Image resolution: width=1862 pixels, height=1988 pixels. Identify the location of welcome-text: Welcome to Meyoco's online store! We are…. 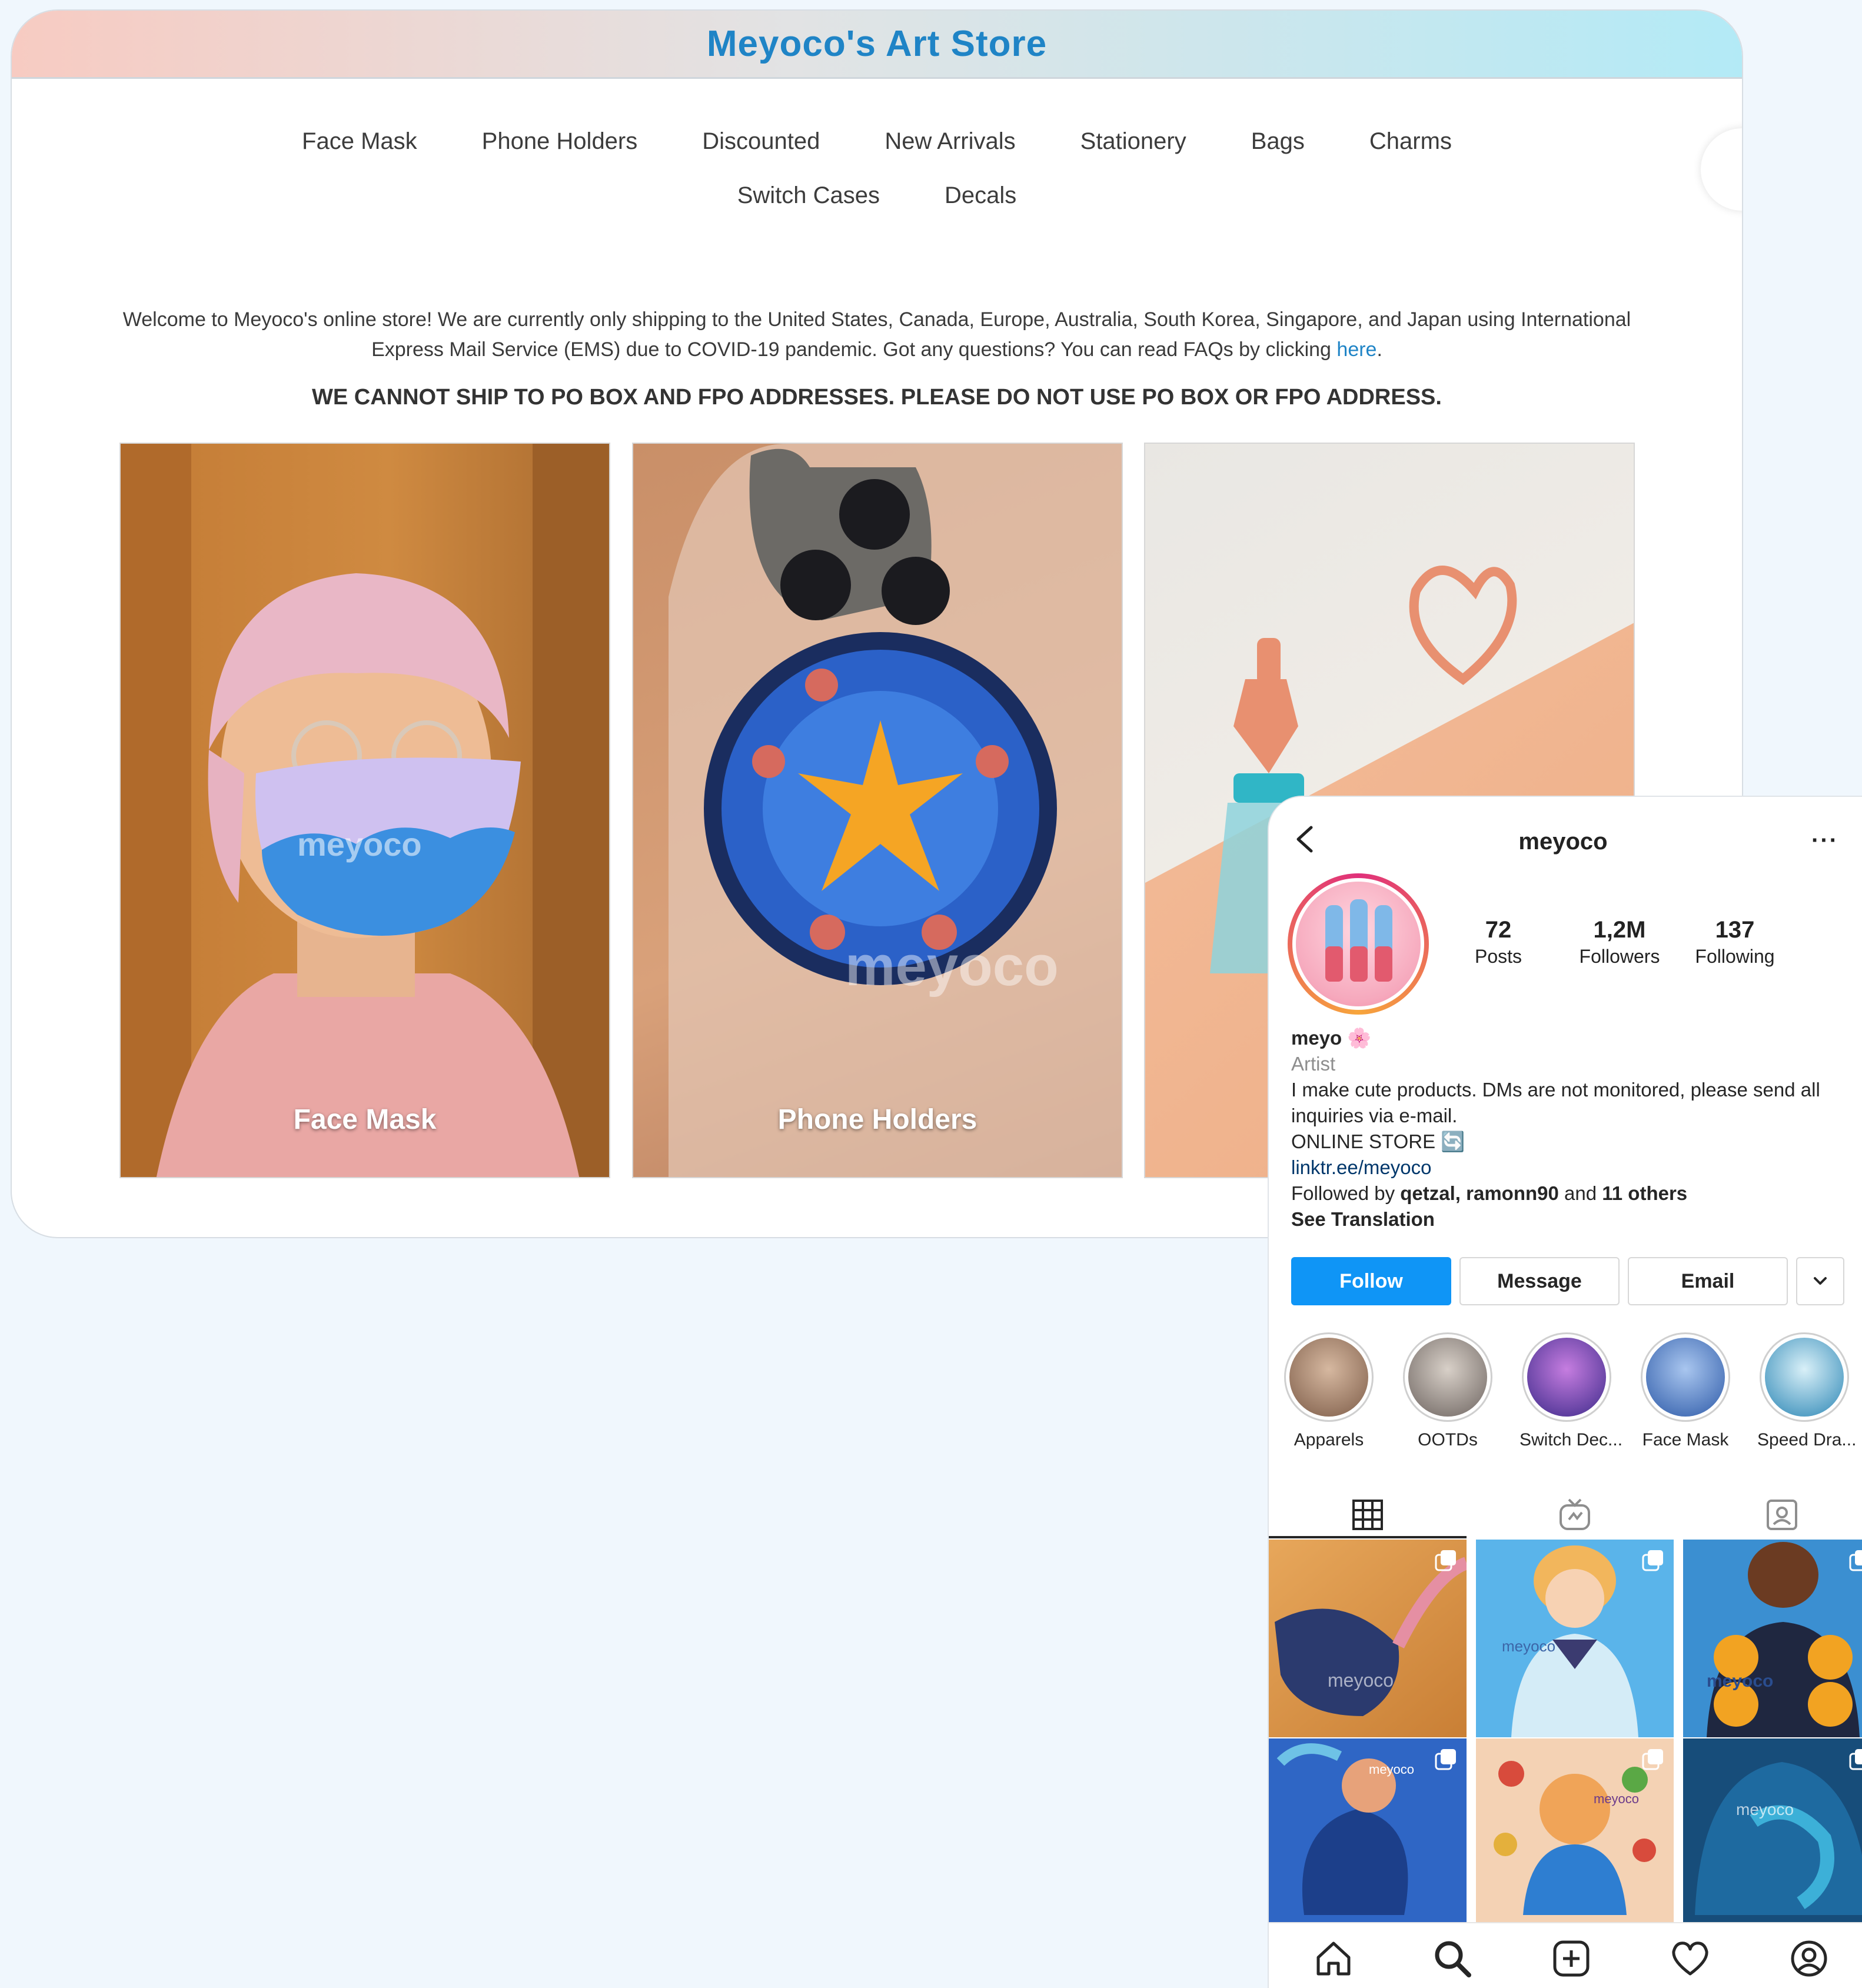
(876, 334).